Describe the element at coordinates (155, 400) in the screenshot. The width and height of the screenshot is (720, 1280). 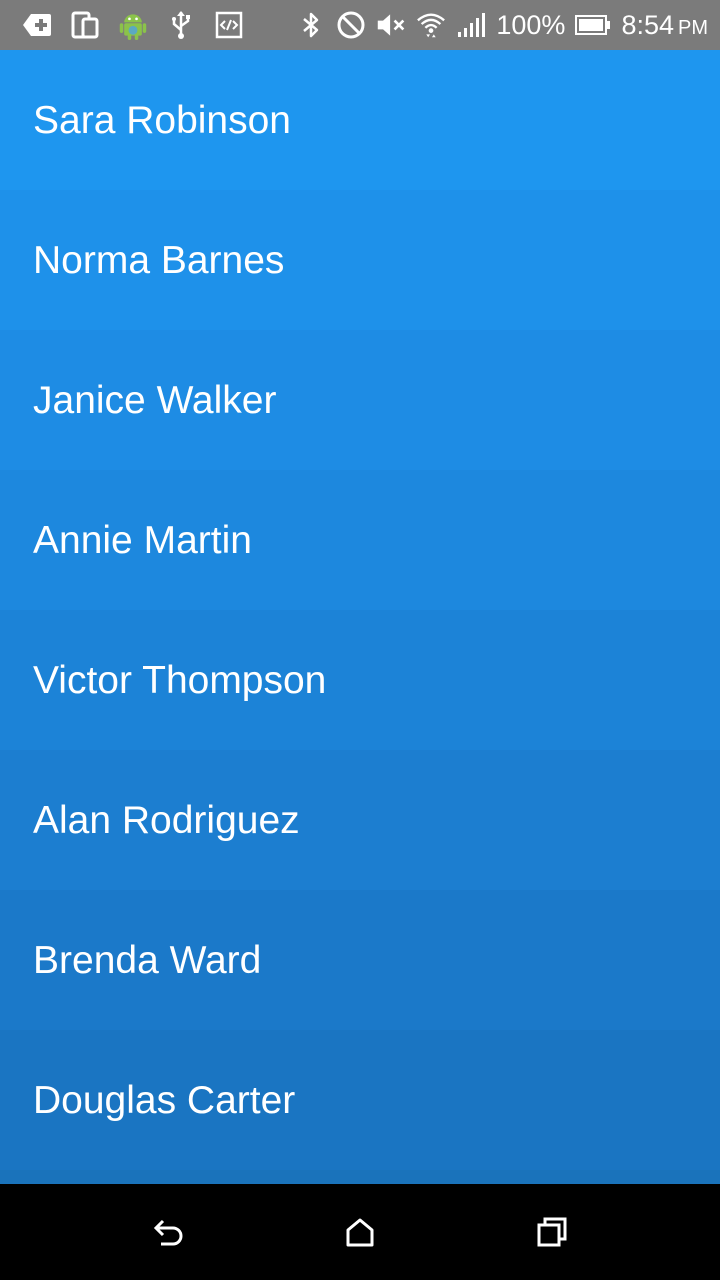
I see `list-item-name: Janice Walker` at that location.